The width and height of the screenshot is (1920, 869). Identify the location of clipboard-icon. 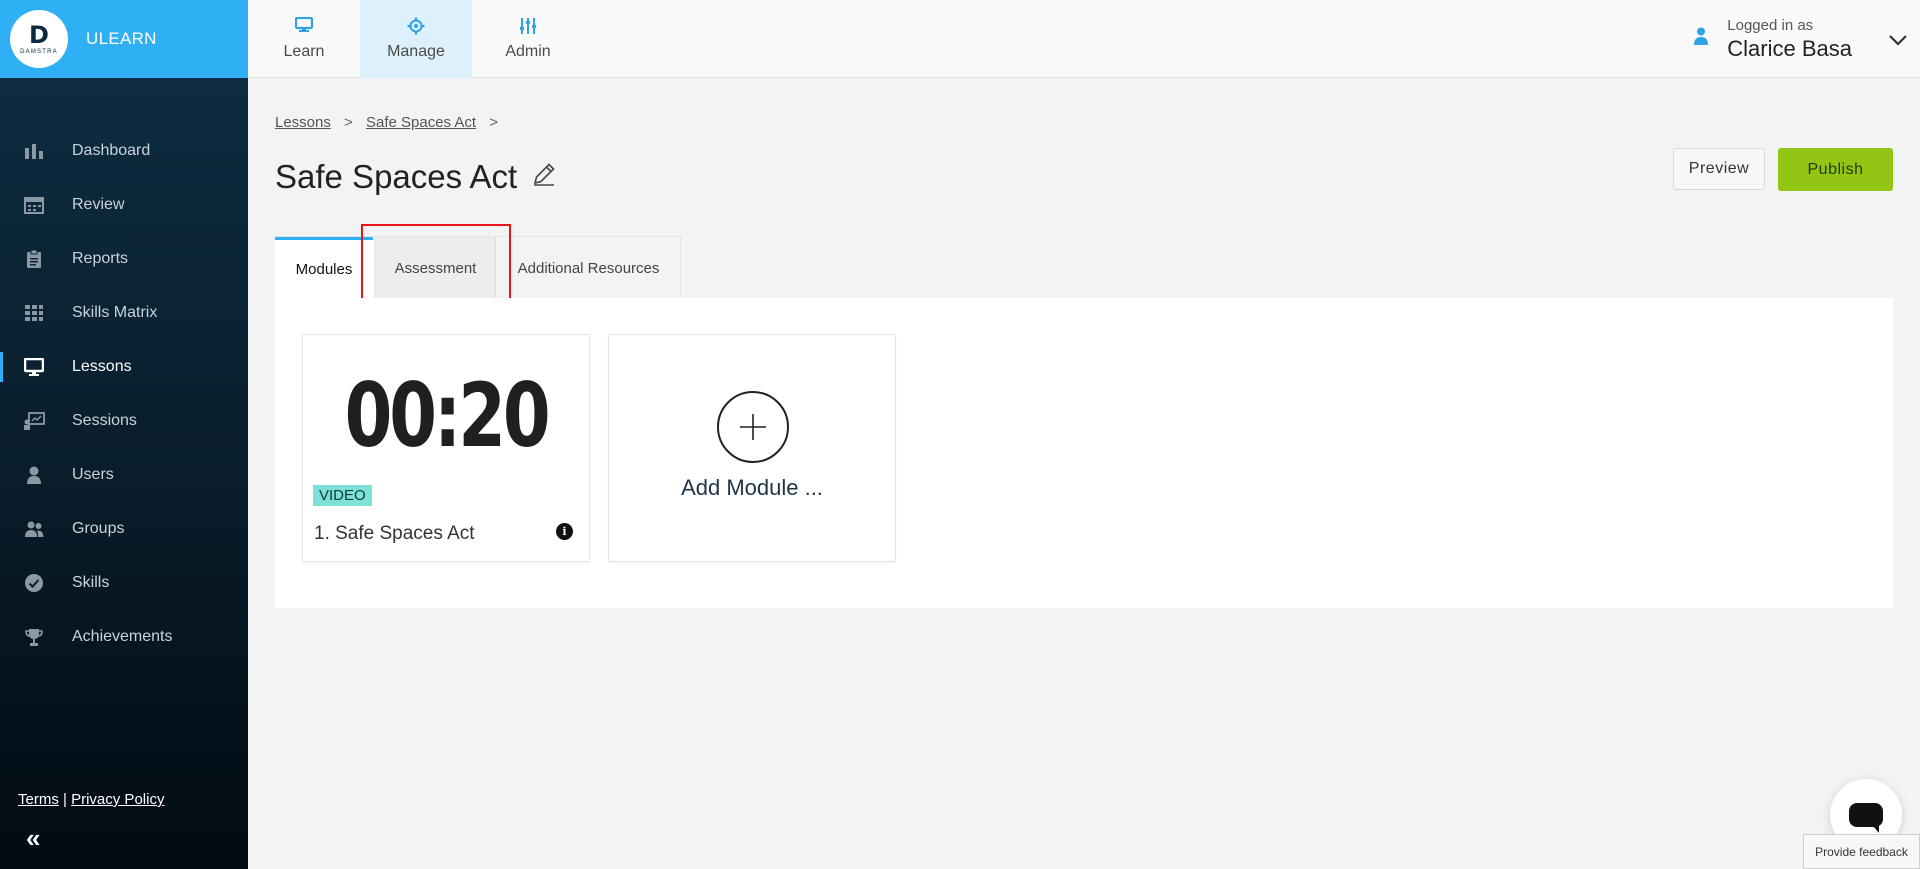
(34, 259).